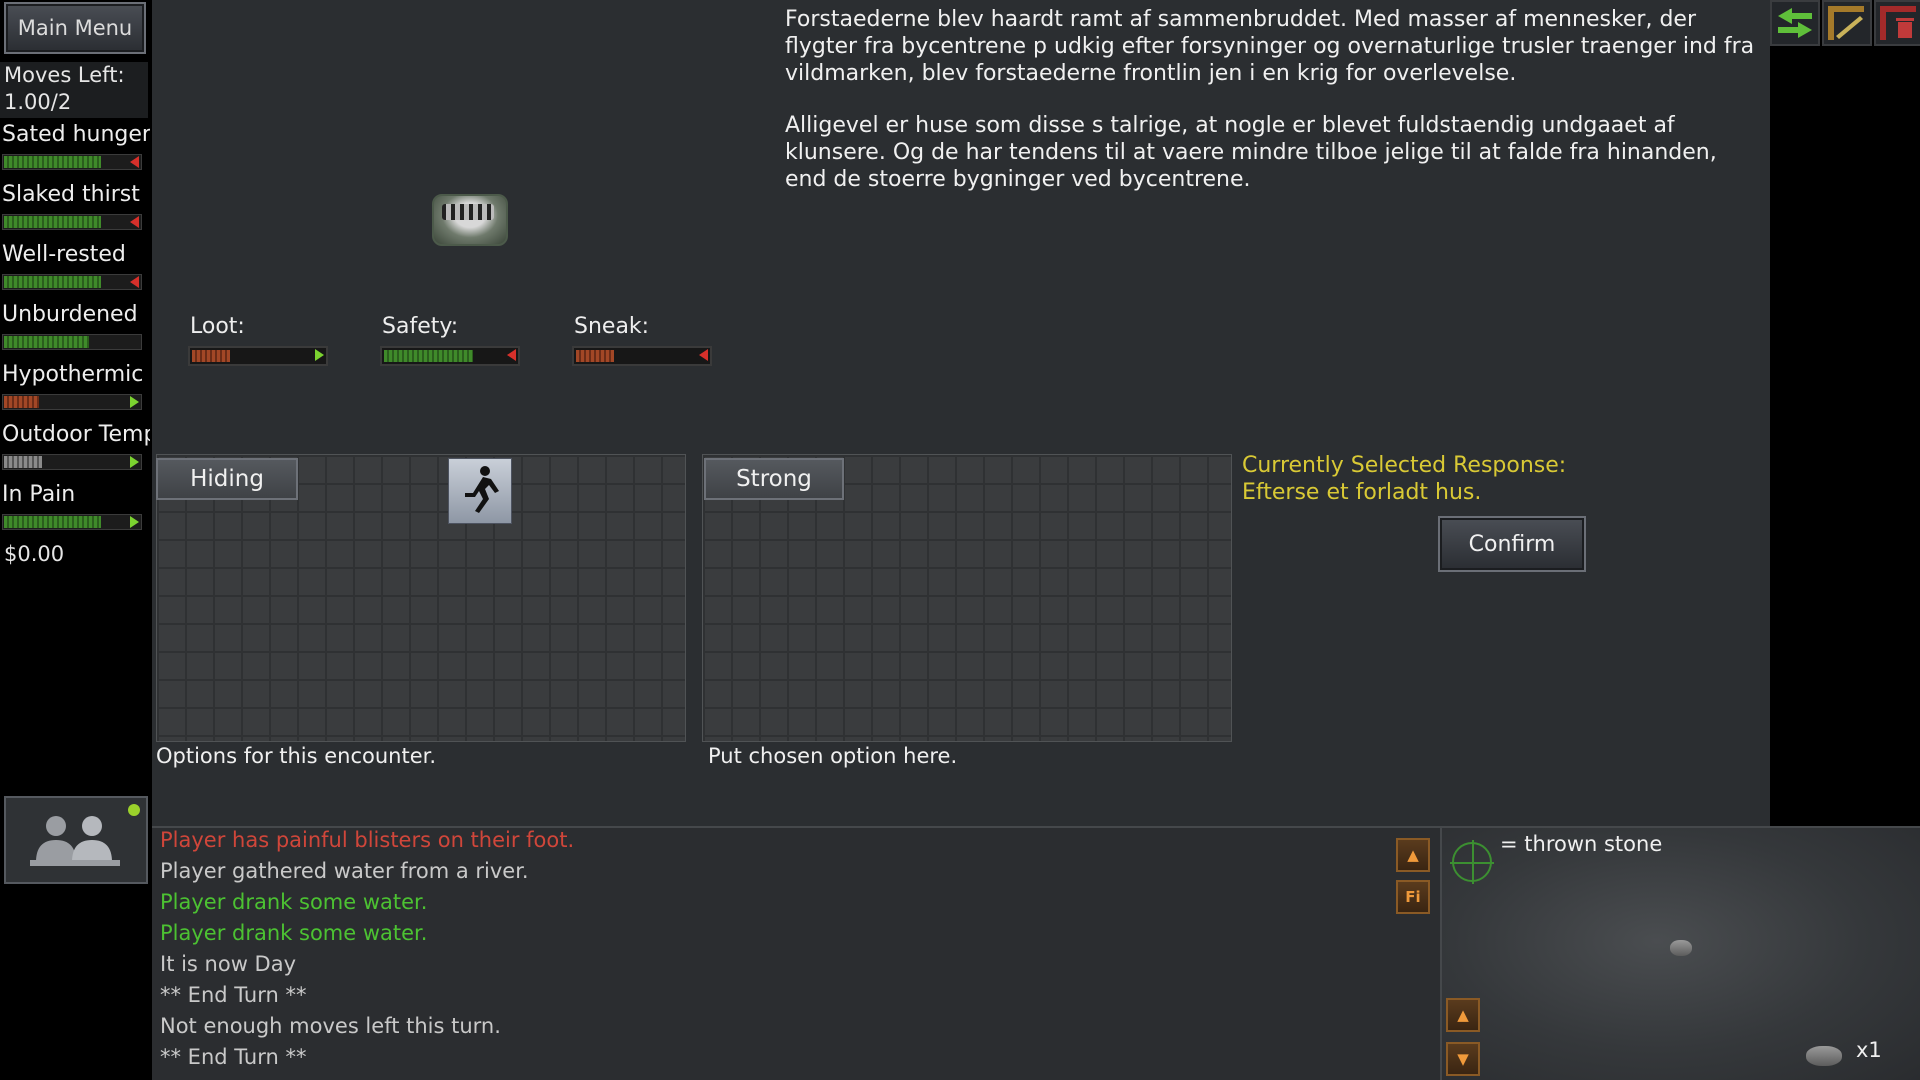 This screenshot has height=1080, width=1920. I want to click on running-man-icon, so click(480, 491).